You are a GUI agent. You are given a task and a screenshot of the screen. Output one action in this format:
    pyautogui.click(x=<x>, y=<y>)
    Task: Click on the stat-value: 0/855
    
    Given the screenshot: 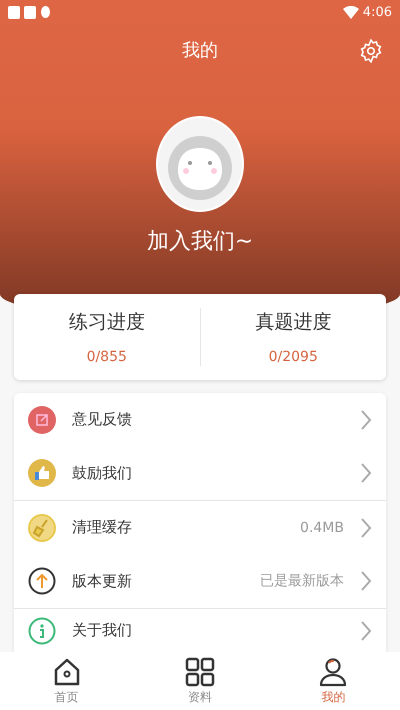 What is the action you would take?
    pyautogui.click(x=106, y=357)
    